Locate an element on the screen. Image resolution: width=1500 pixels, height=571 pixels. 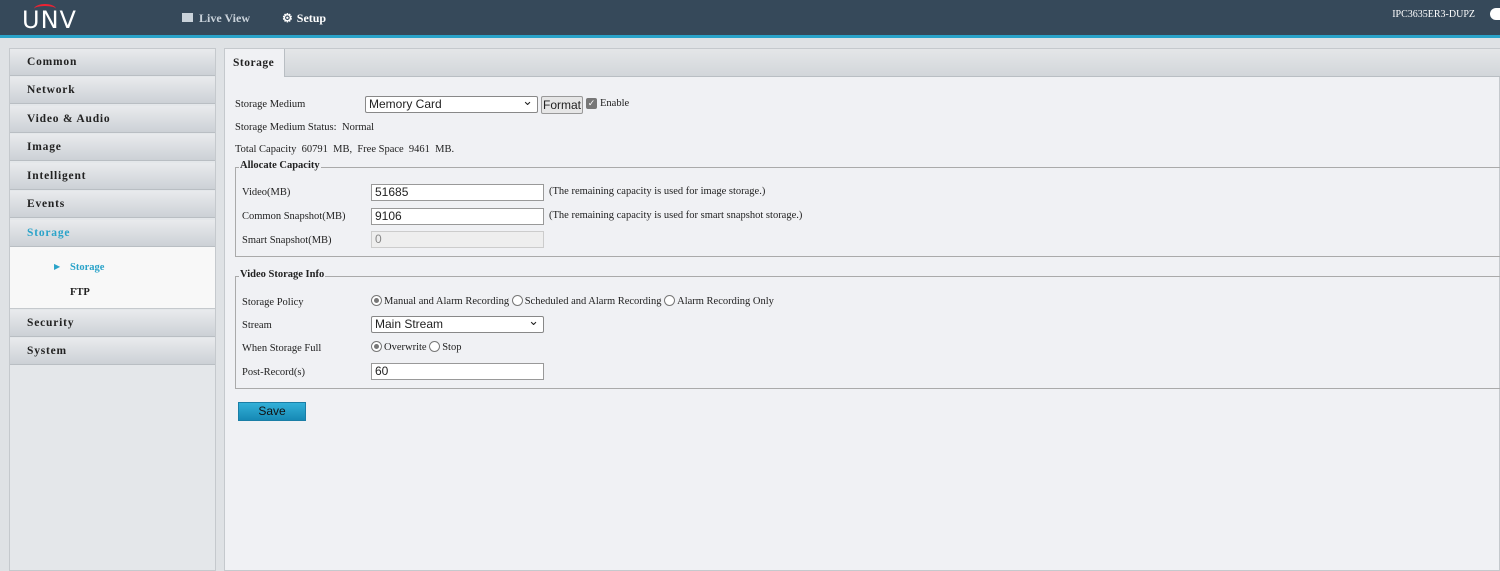
format-button: Format is located at coordinates (562, 105).